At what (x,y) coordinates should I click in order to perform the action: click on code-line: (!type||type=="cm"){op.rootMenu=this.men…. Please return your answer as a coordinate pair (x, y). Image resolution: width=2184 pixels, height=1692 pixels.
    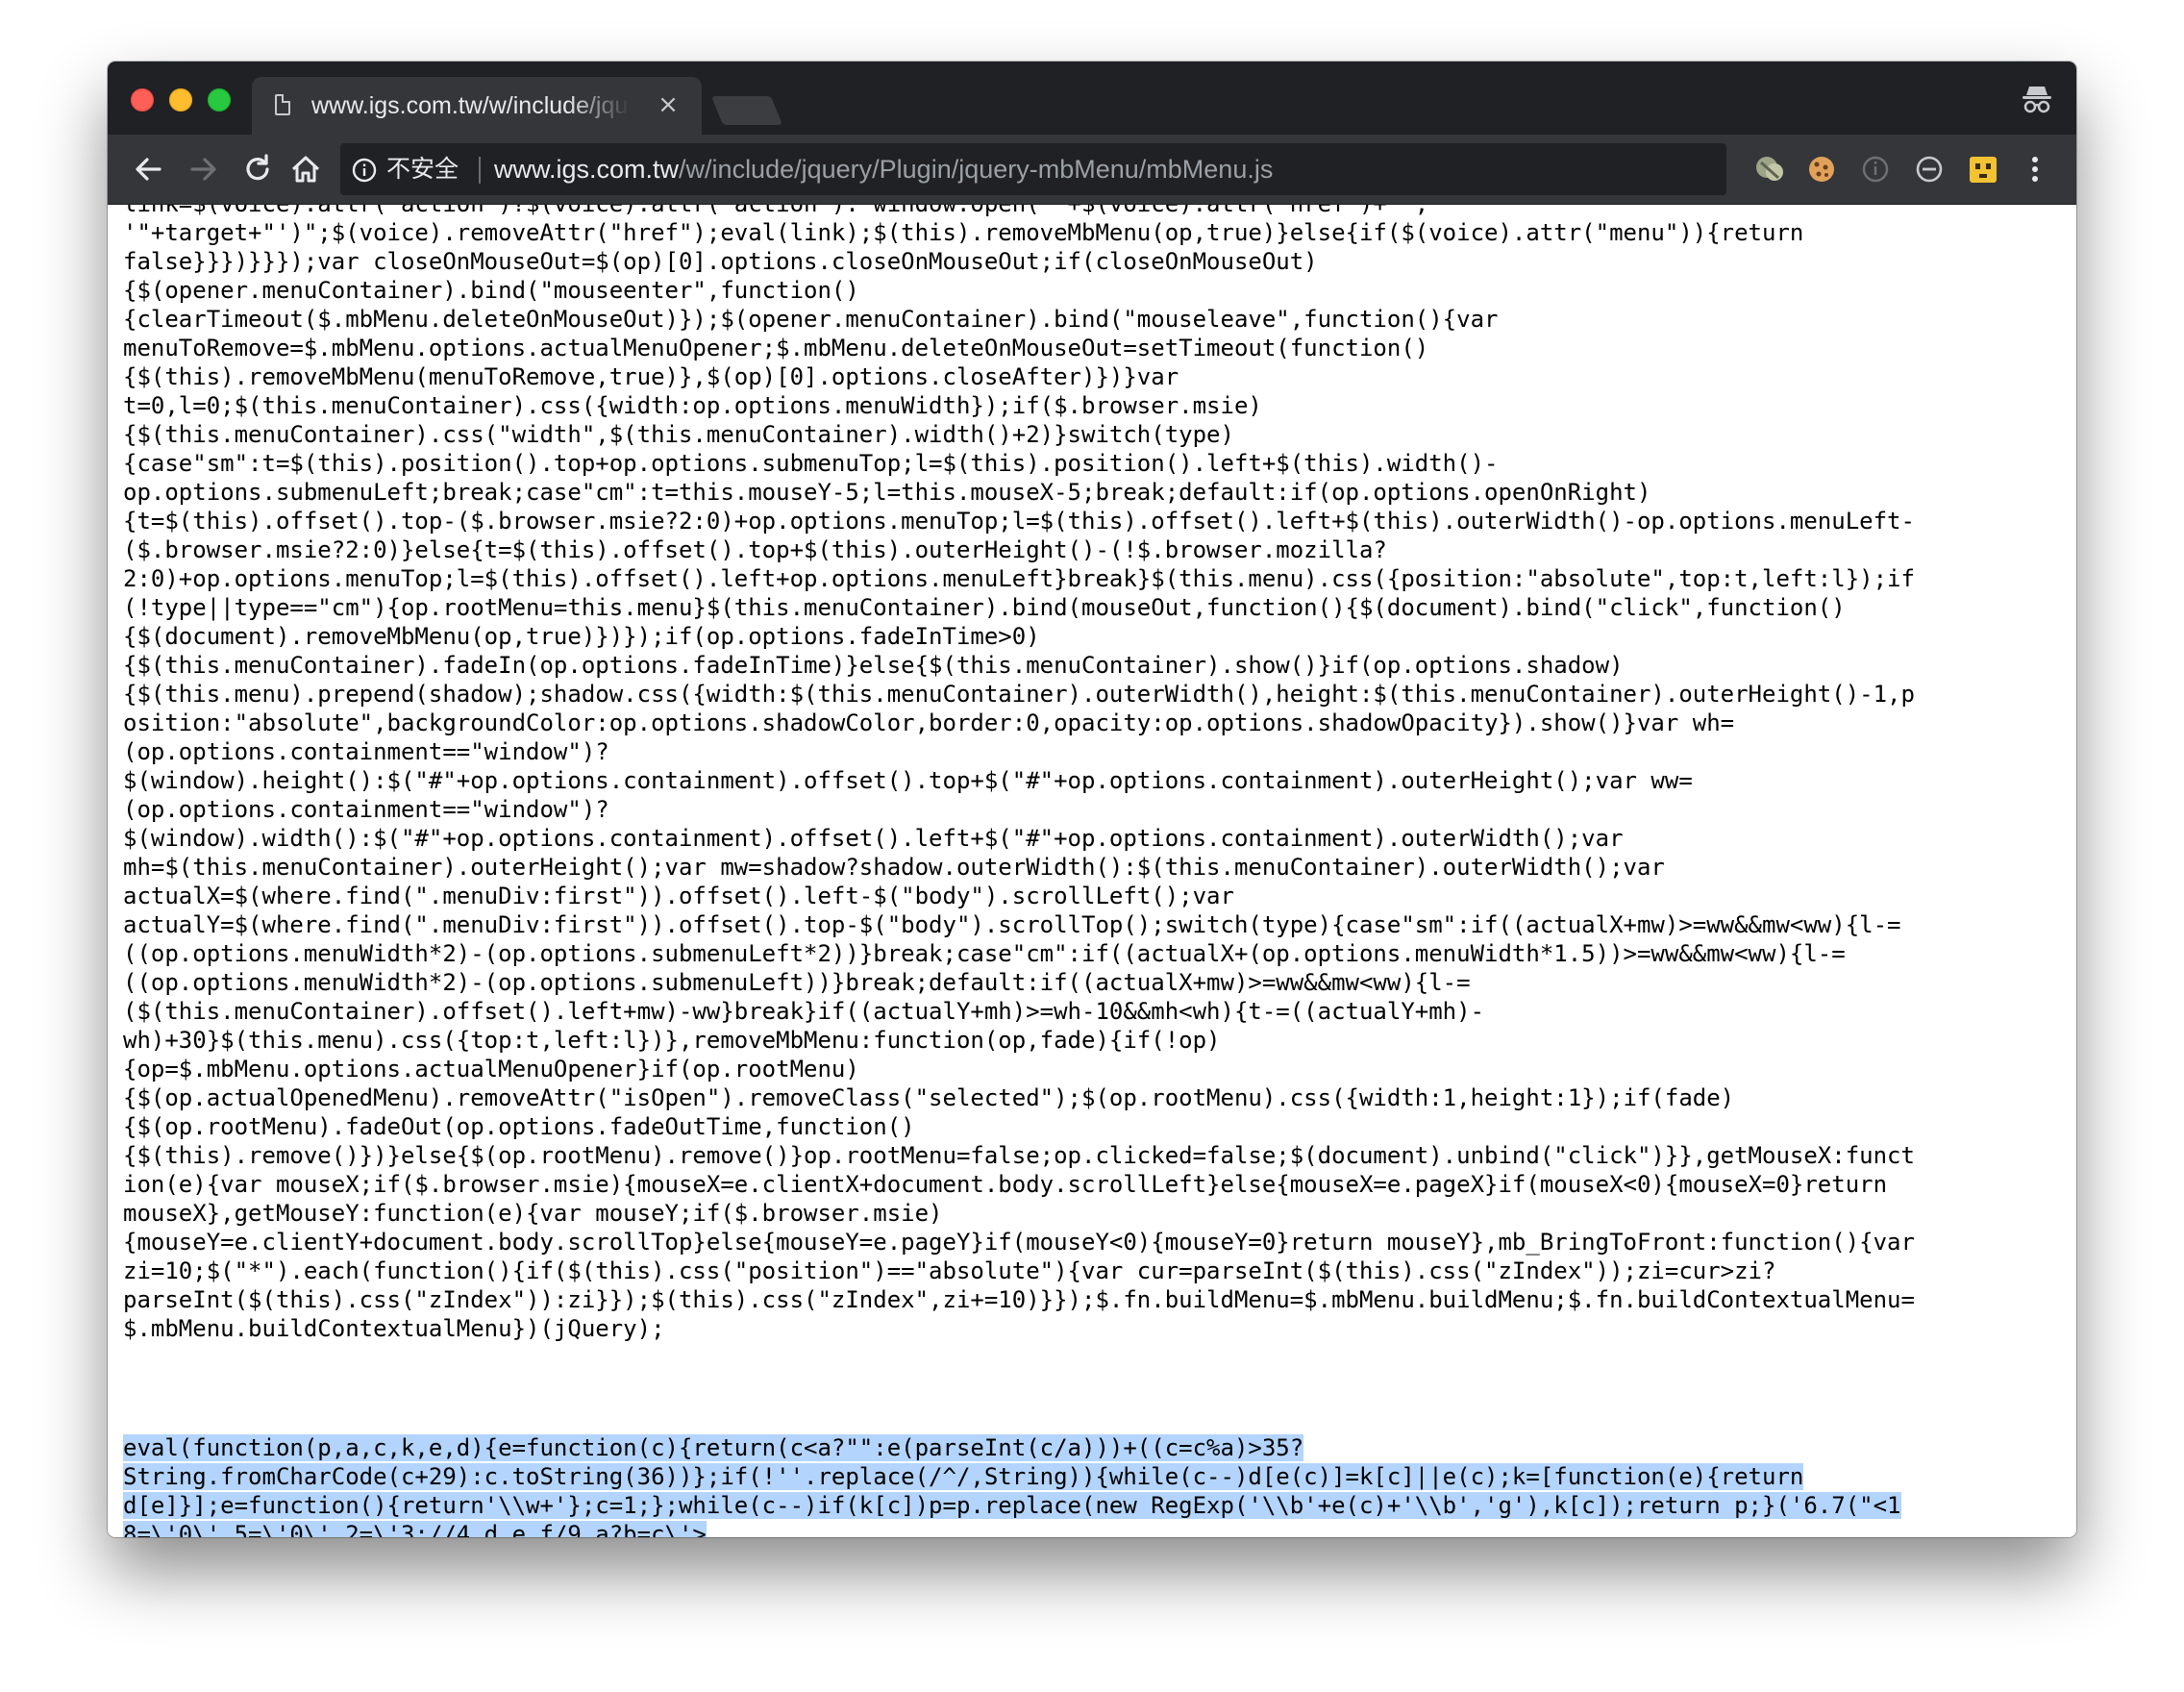
    Looking at the image, I should click on (985, 607).